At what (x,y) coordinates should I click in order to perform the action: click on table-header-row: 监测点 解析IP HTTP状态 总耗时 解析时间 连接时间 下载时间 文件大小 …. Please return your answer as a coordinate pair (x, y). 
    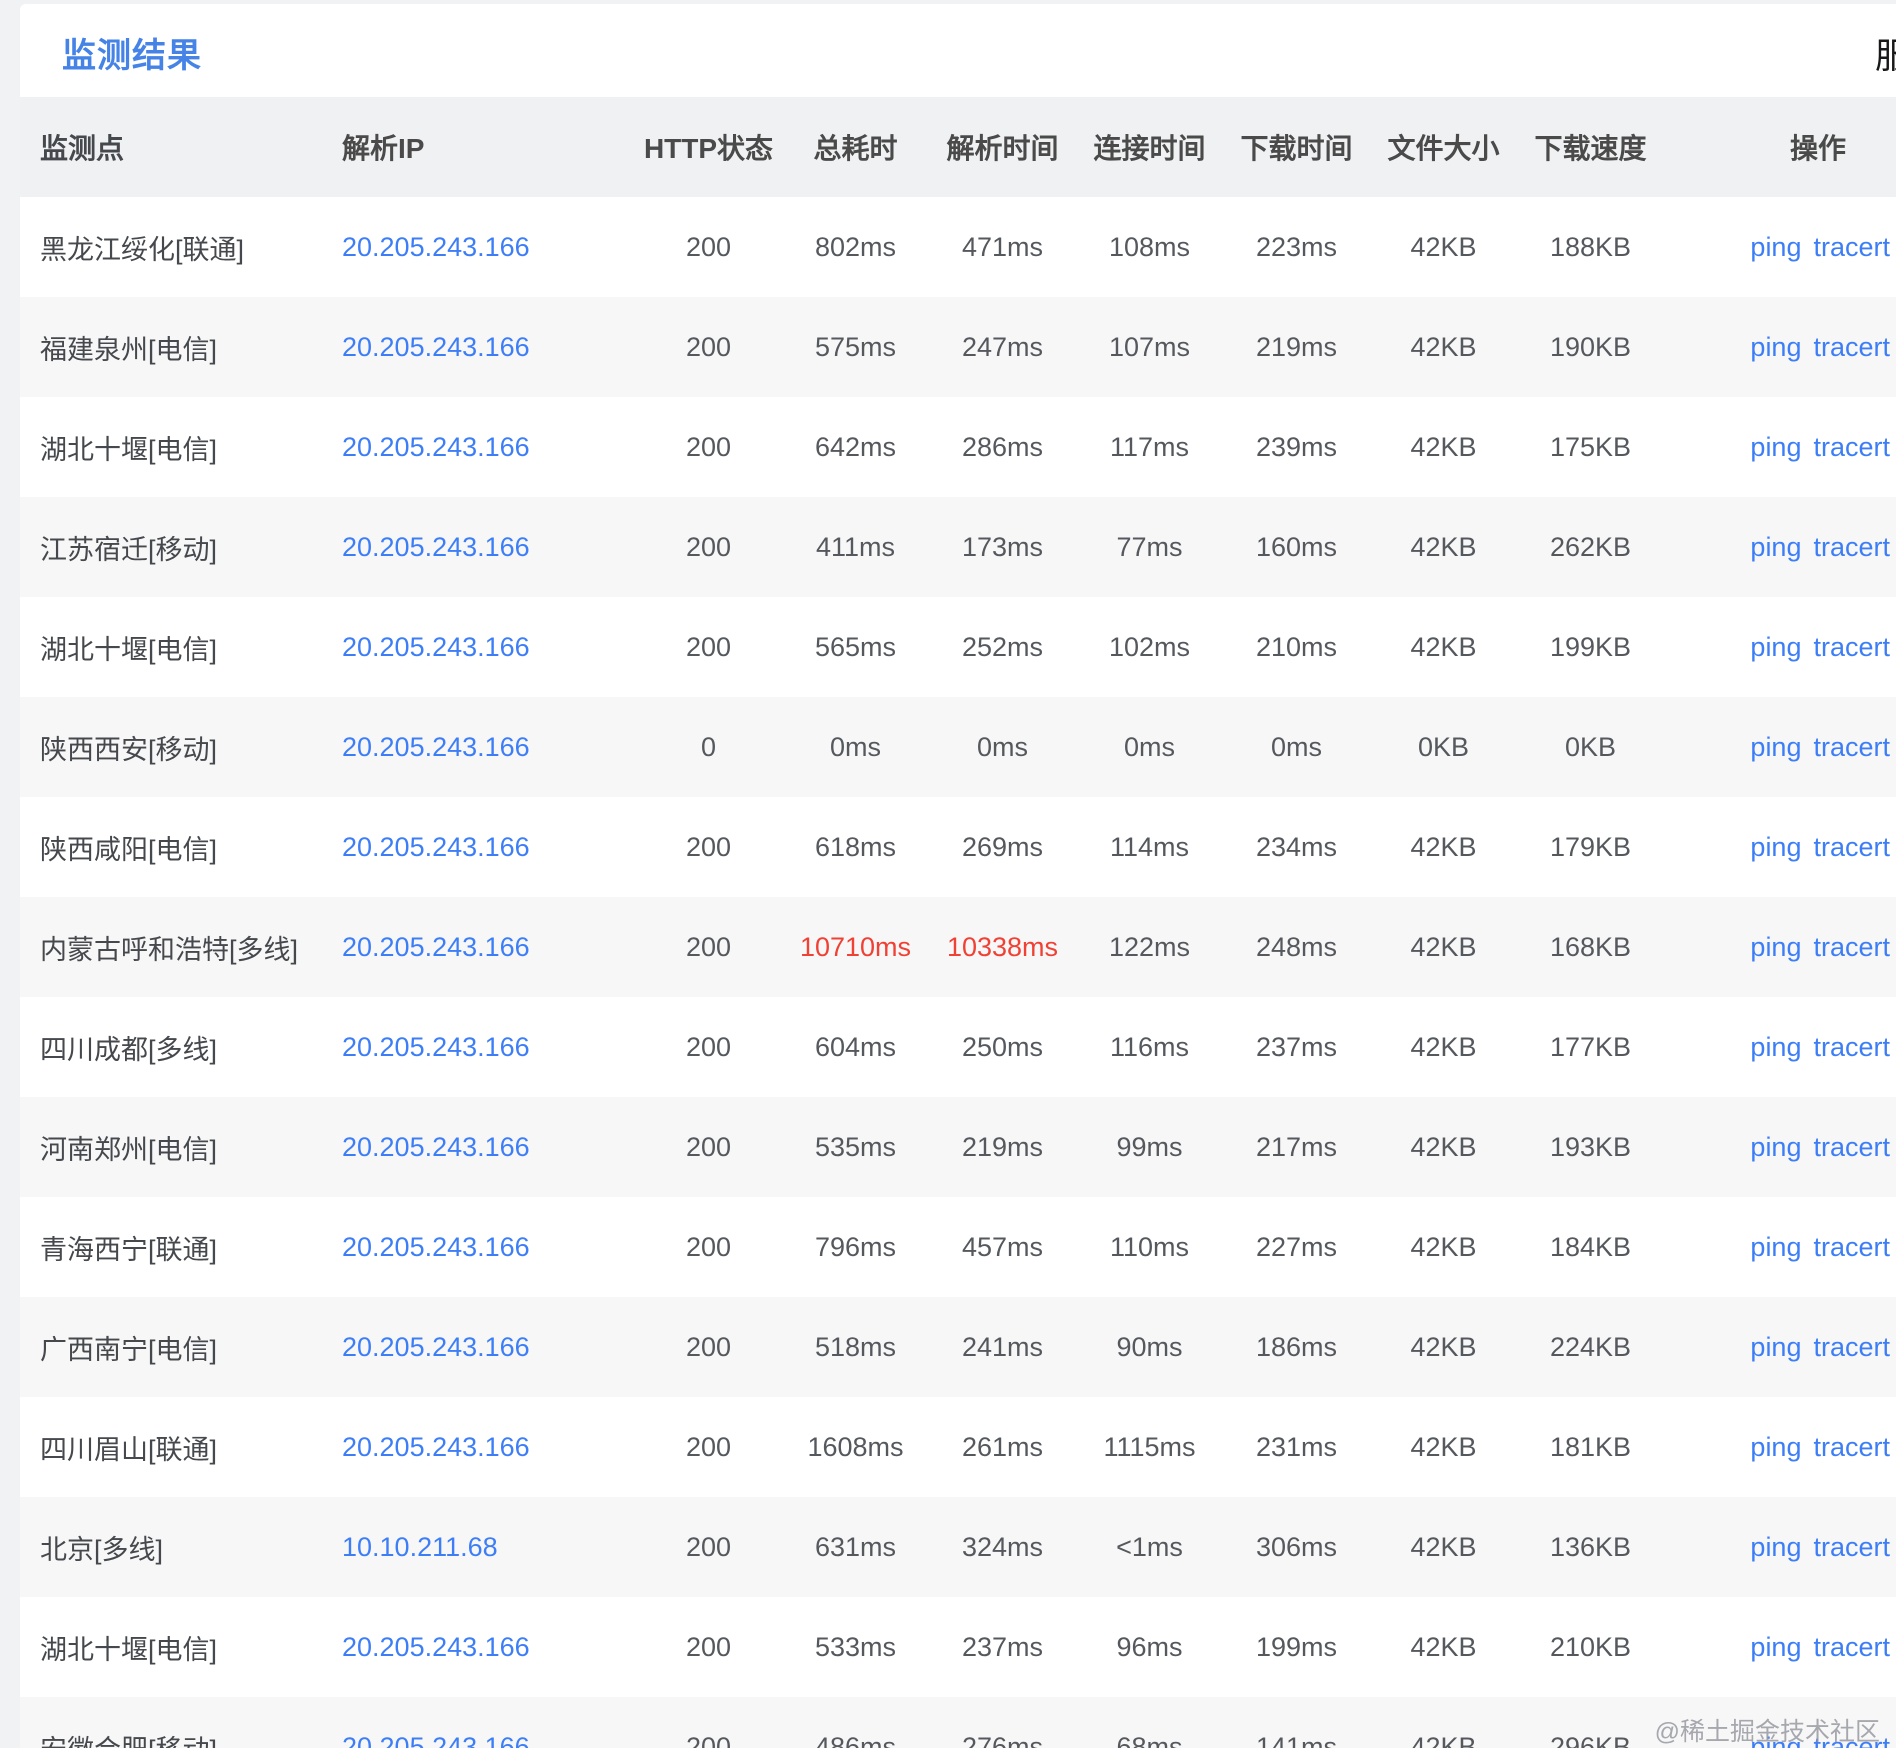
    Looking at the image, I should click on (958, 147).